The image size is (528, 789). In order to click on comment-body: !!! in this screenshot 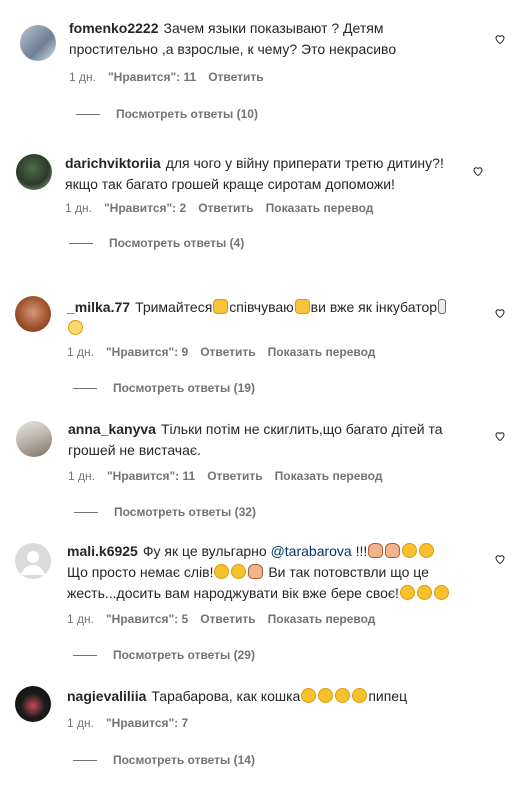, I will do `click(361, 551)`.